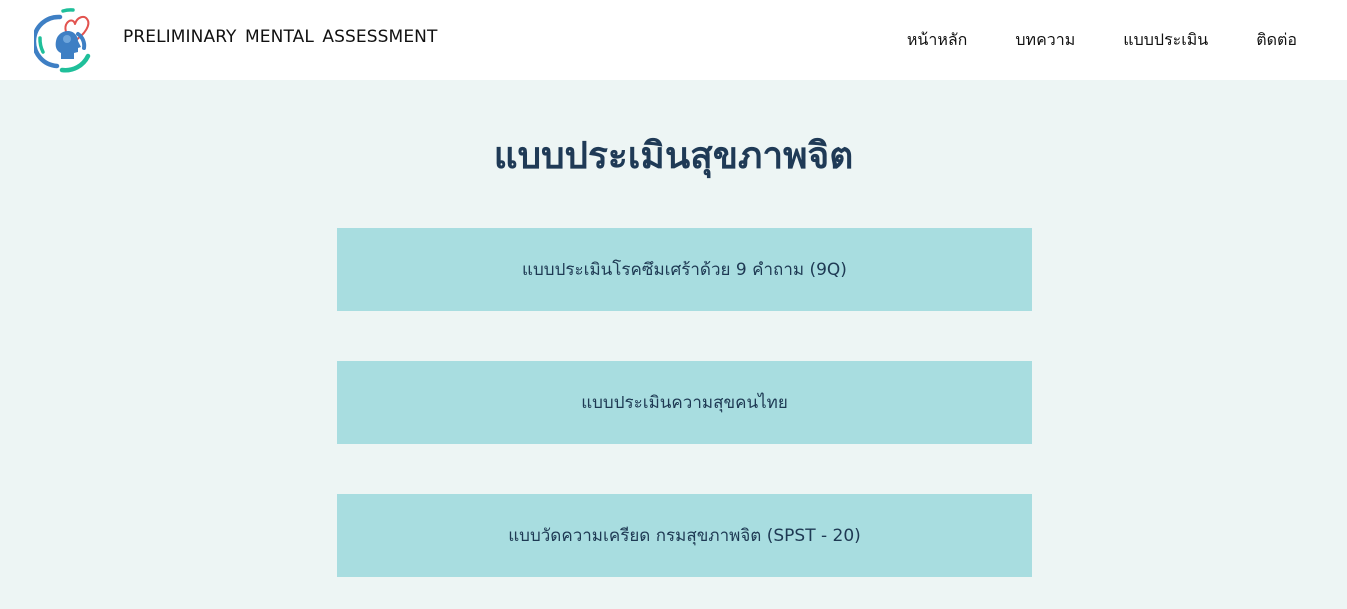  Describe the element at coordinates (280, 37) in the screenshot. I see `site-brand-name: PRELIMINARY MENTAL ASSESSMENT` at that location.